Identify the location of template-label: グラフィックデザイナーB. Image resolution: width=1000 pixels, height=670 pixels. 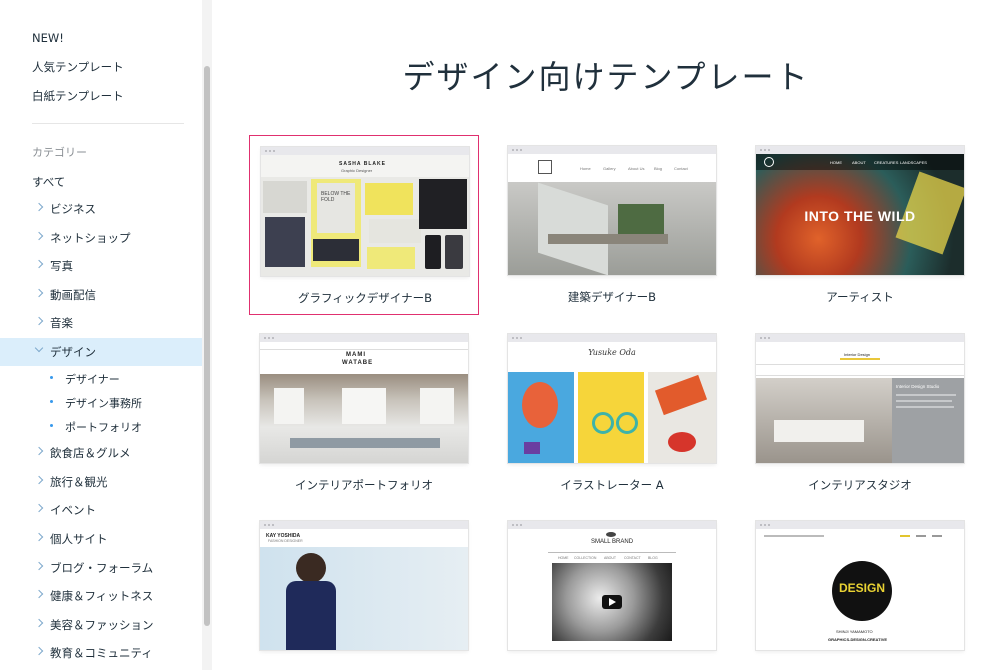
(365, 298).